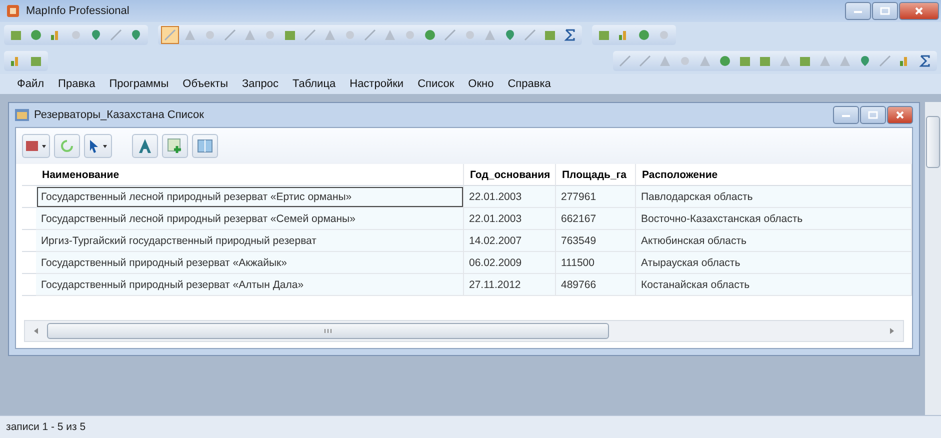 This screenshot has width=941, height=438. I want to click on menu-item: Запрос, so click(260, 84).